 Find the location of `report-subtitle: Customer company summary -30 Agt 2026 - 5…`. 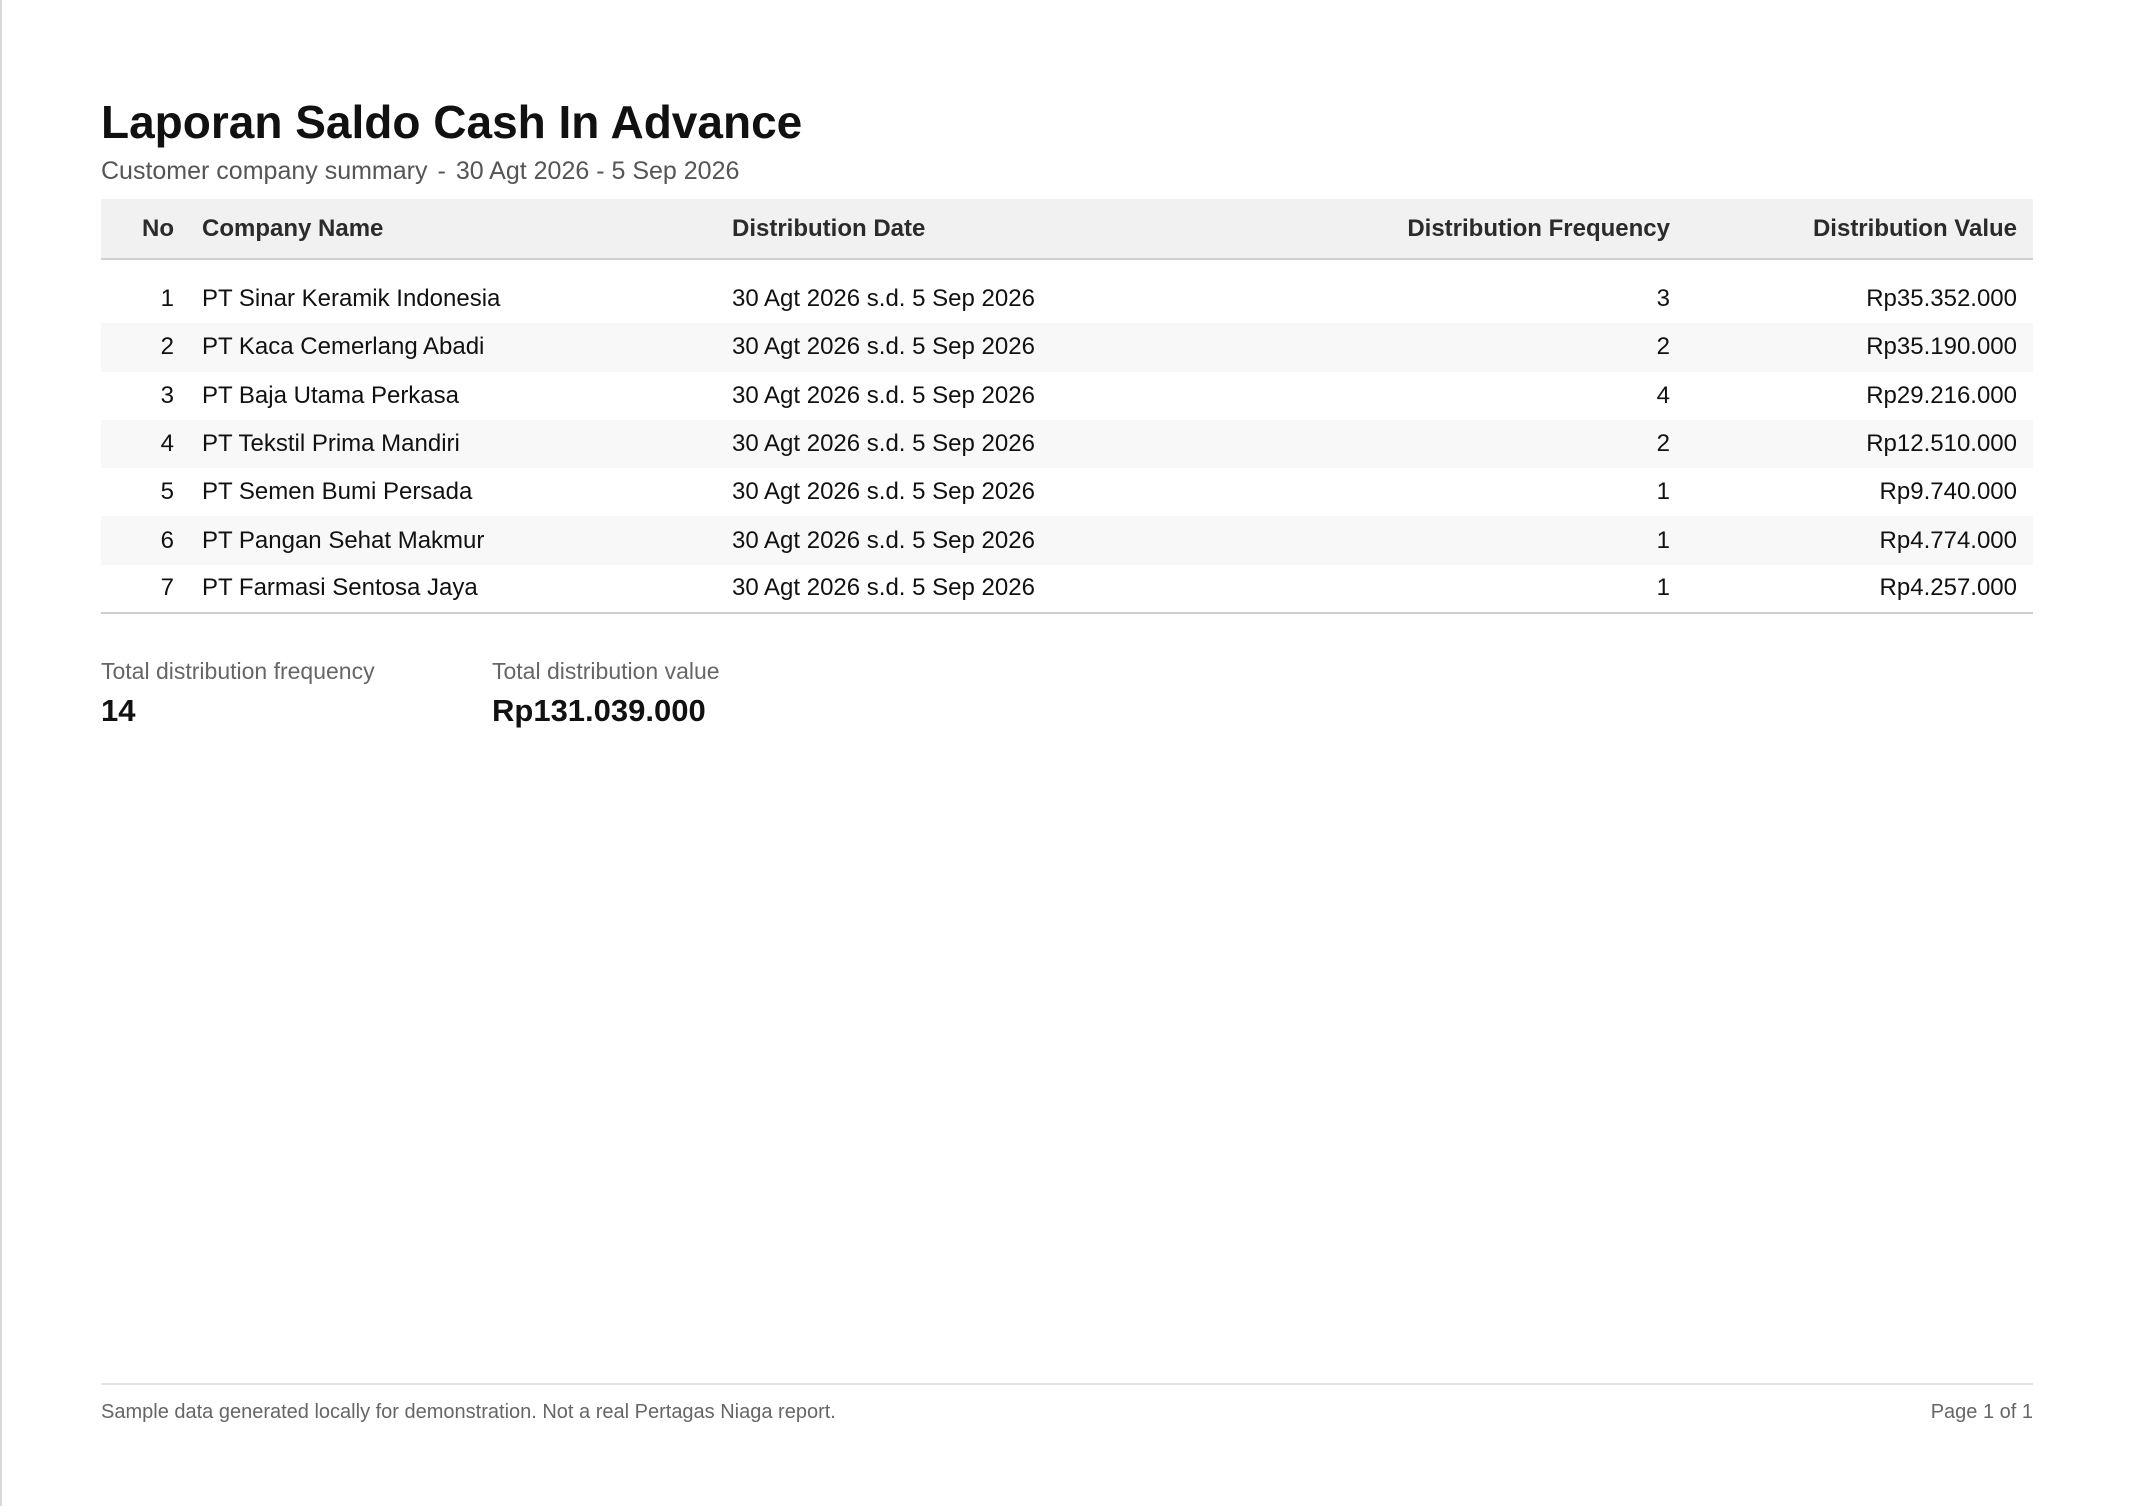

report-subtitle: Customer company summary -30 Agt 2026 - 5… is located at coordinates (420, 171).